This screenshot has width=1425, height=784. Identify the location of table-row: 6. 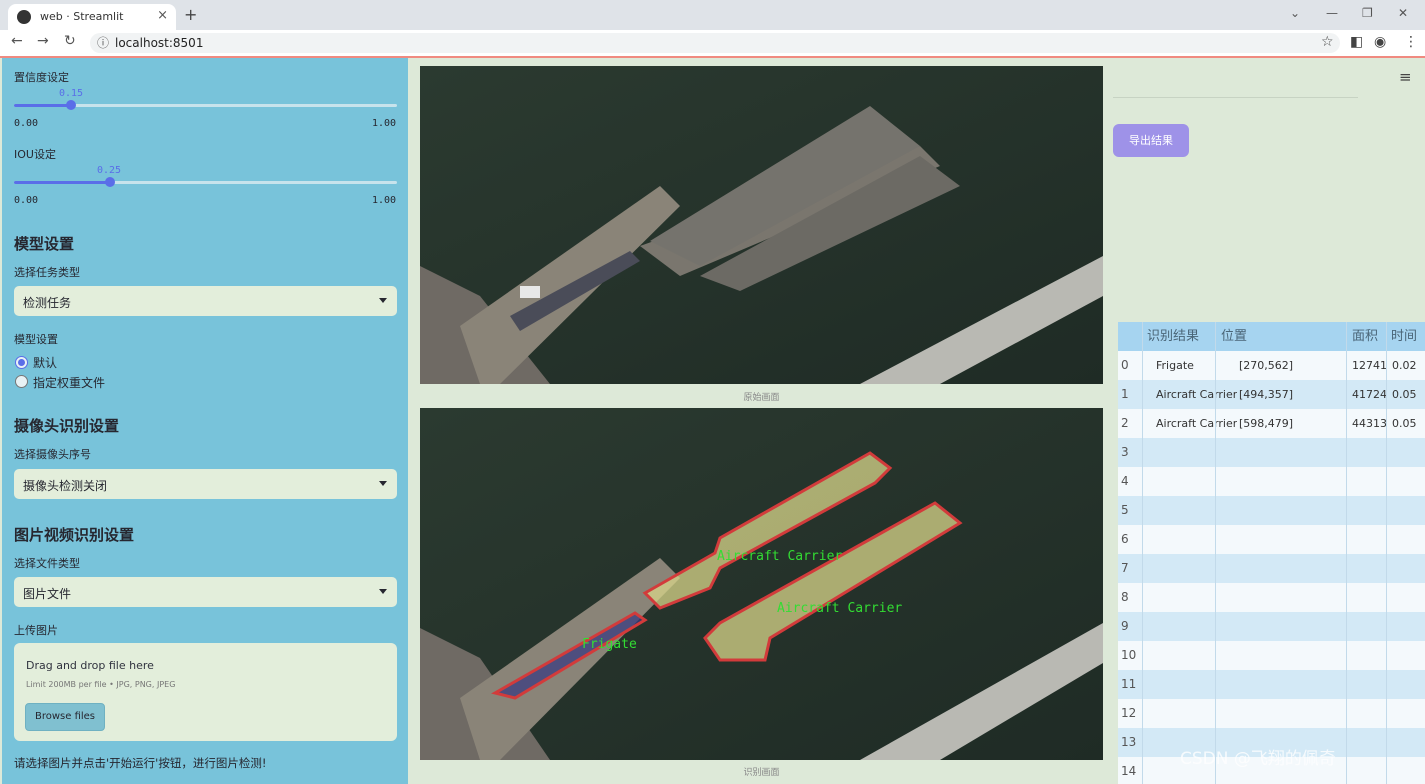
(1271, 539).